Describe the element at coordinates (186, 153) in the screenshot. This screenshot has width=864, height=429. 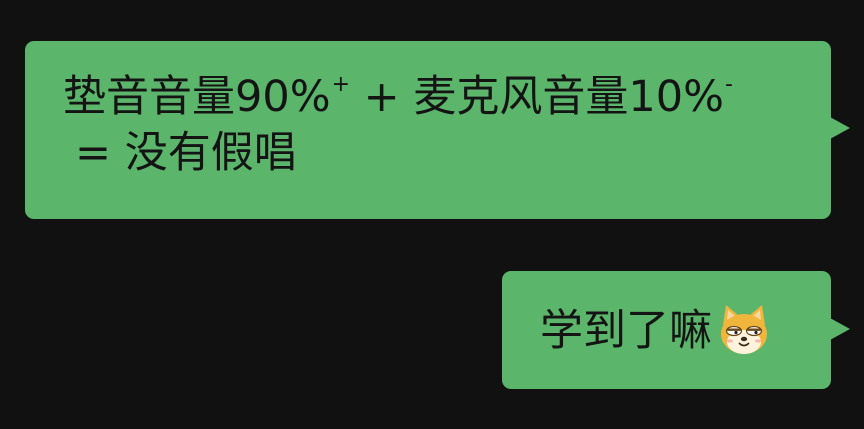
I see `message-text-line-2: = 没有假唱` at that location.